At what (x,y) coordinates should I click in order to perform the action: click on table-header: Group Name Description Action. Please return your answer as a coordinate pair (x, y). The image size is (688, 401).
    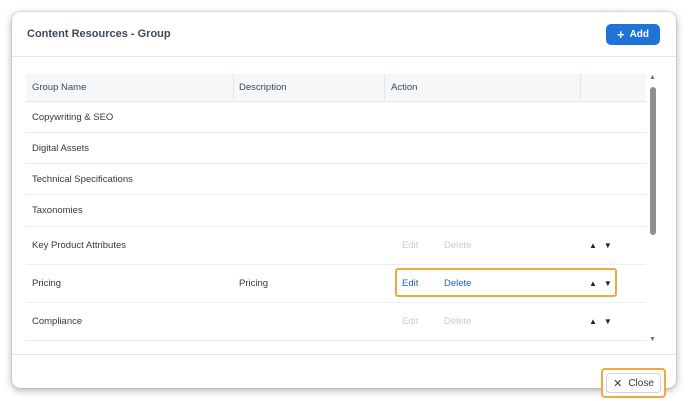
    Looking at the image, I should click on (336, 88).